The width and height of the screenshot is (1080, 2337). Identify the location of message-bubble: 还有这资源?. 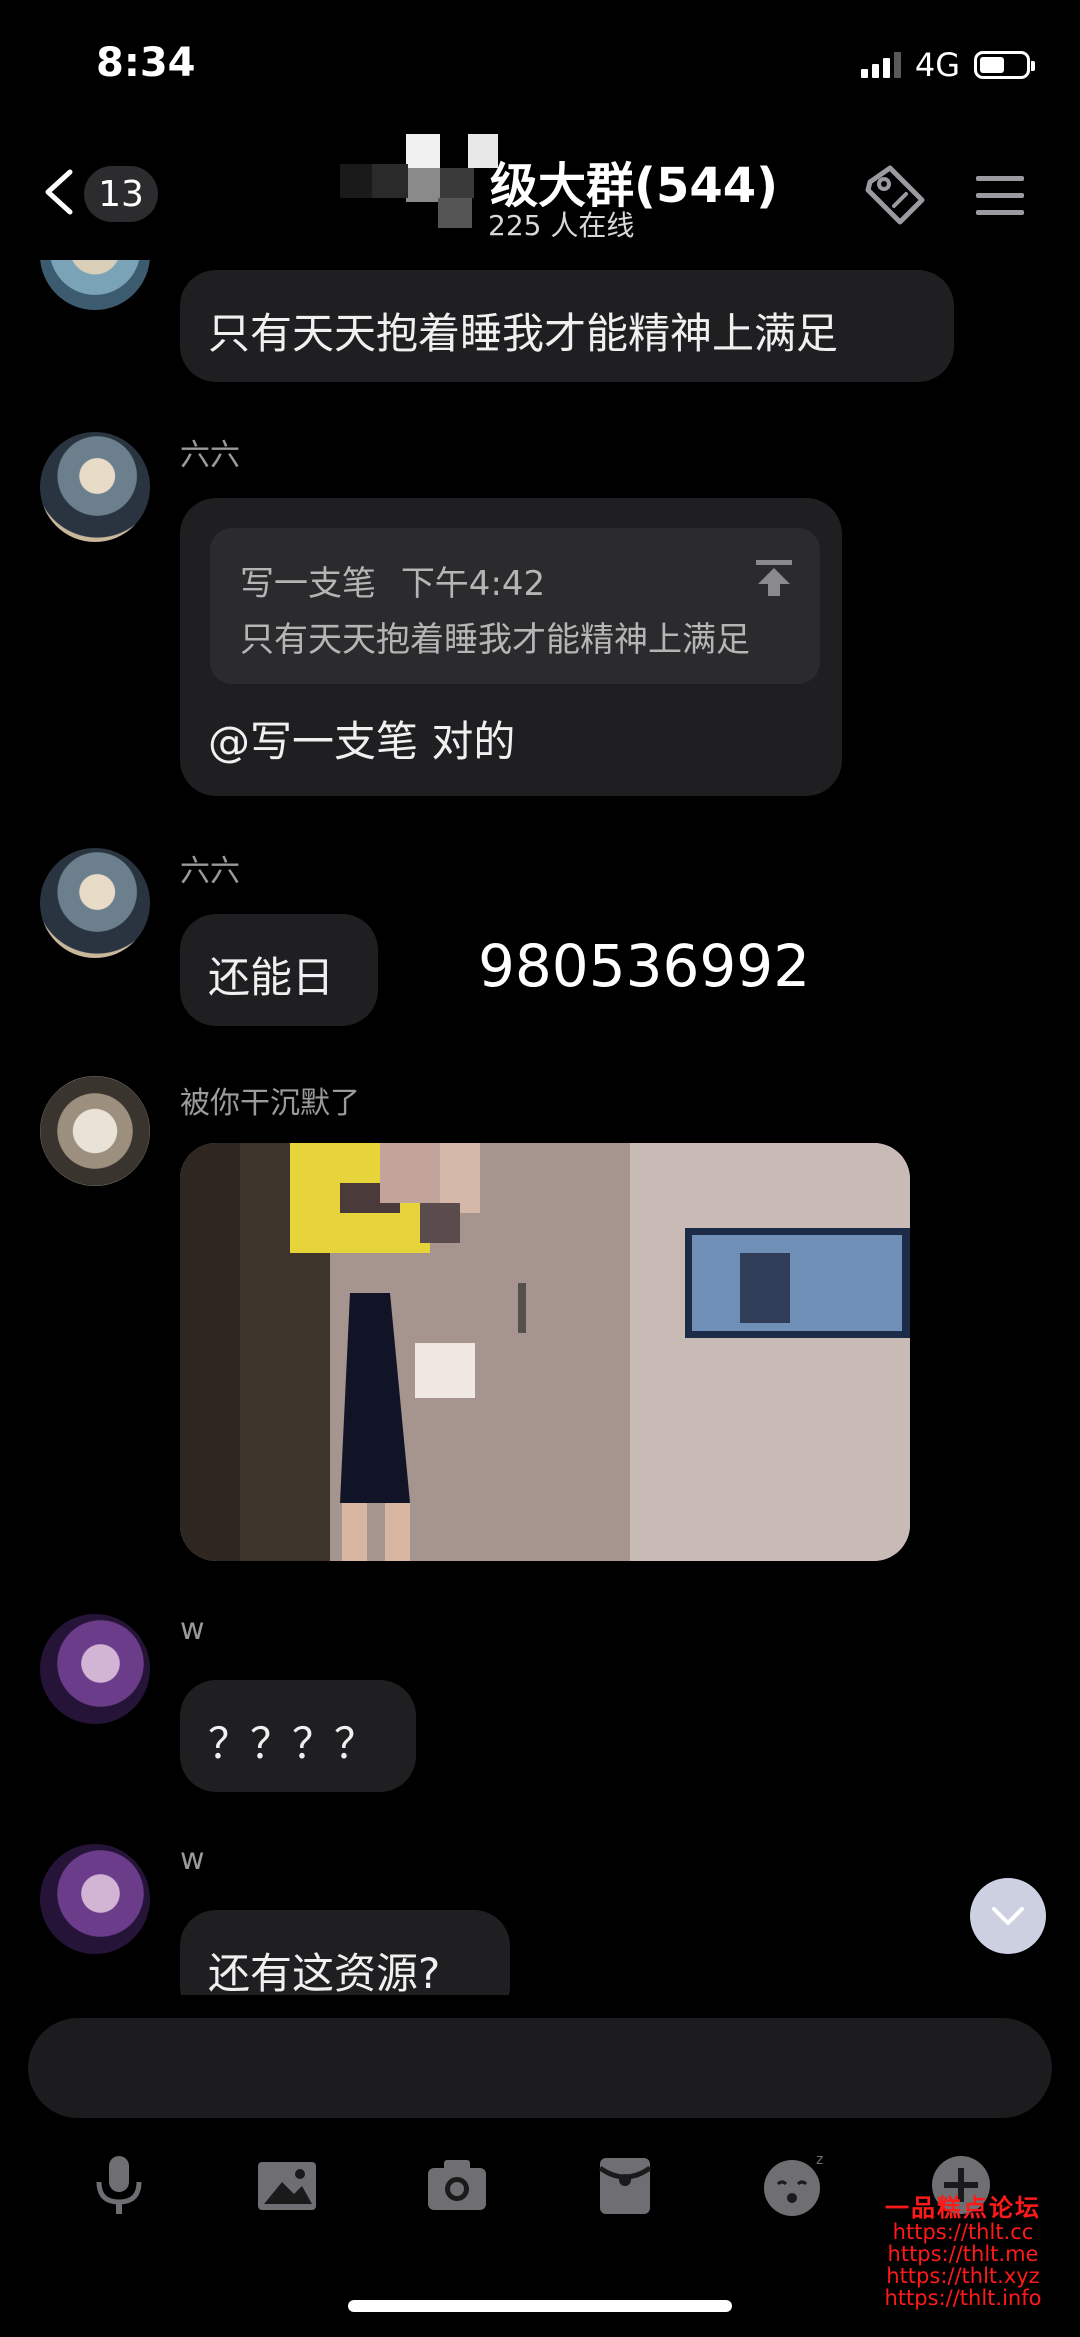
(345, 1952).